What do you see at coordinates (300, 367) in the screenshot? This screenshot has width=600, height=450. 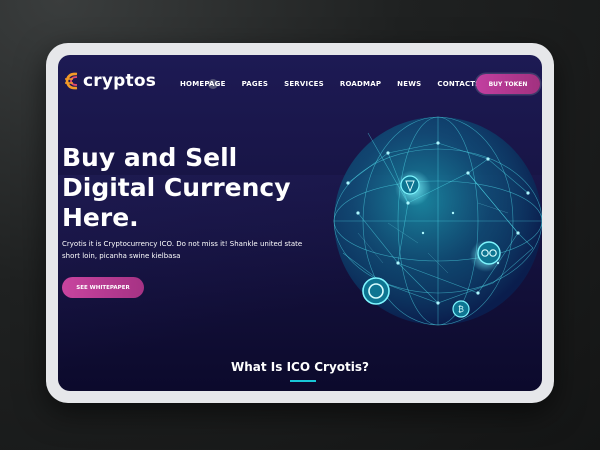 I see `section-title: What Is ICO Cryotis?` at bounding box center [300, 367].